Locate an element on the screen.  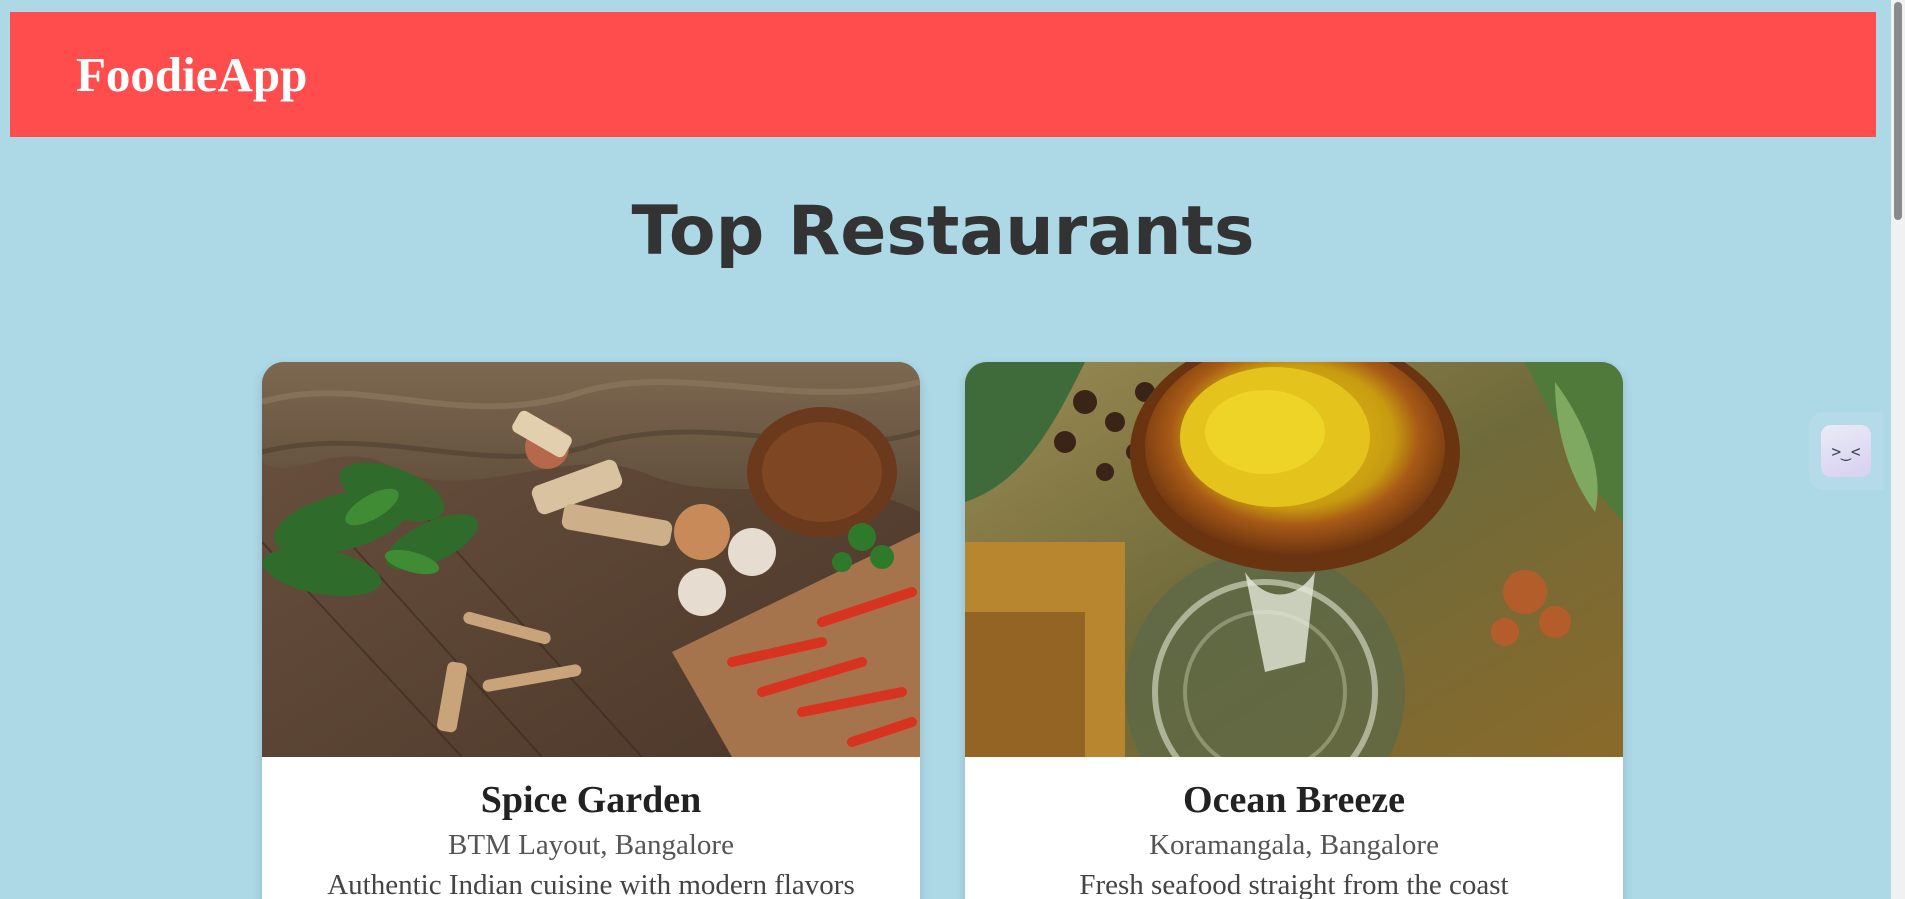
assistant-widget: >‿< is located at coordinates (1846, 451).